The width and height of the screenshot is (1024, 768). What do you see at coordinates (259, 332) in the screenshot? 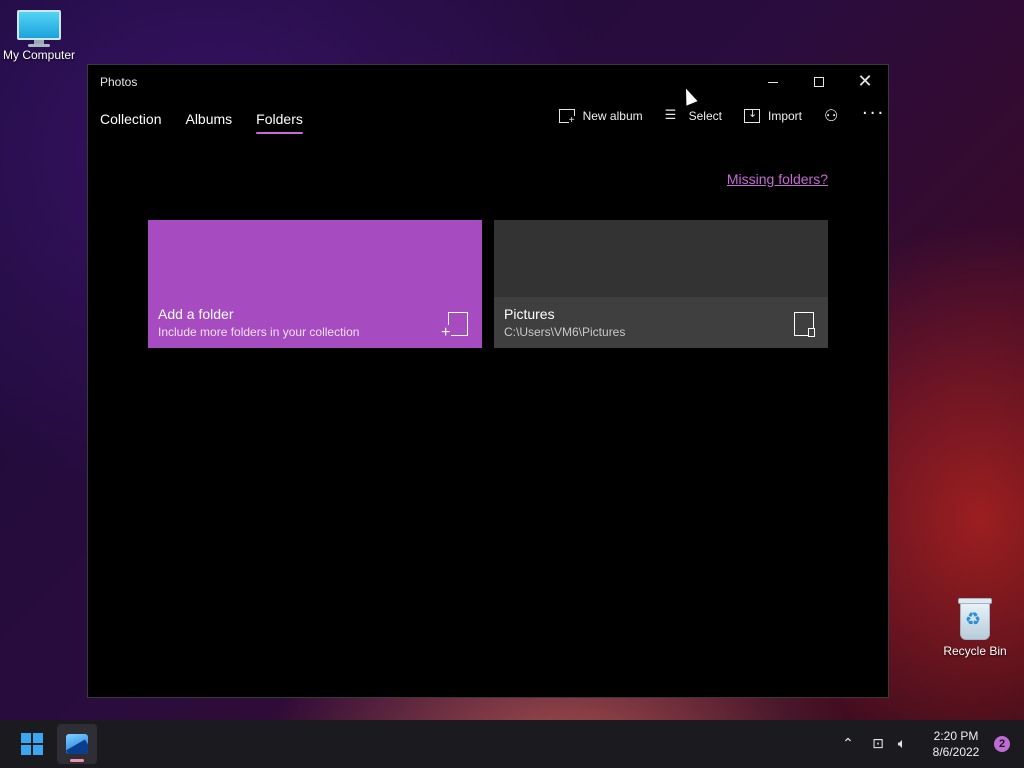
I see `folder-tile-subtitle: Include more folders in your collection` at bounding box center [259, 332].